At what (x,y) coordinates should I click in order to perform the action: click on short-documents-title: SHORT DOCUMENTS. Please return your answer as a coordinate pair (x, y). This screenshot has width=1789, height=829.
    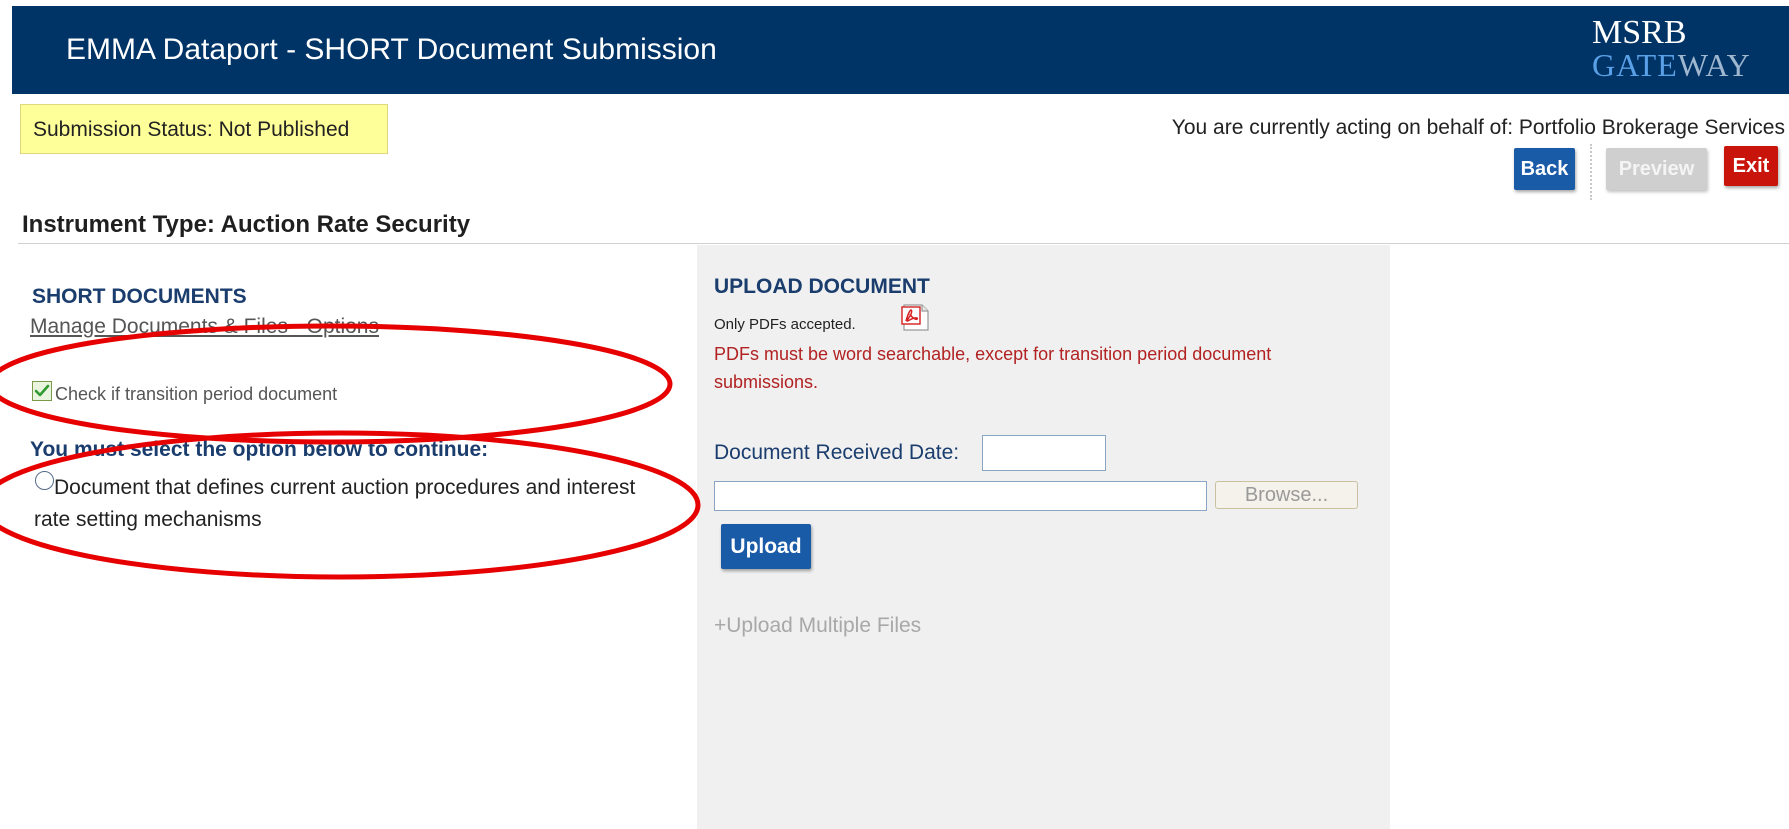
    Looking at the image, I should click on (139, 296).